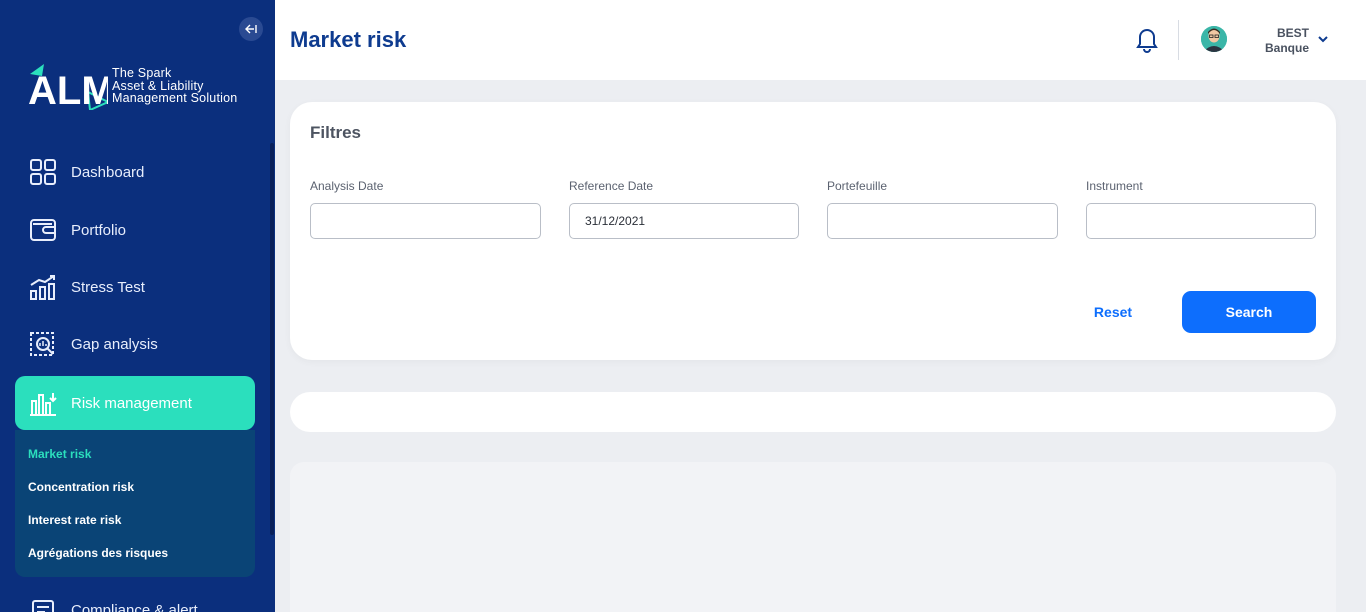  I want to click on alm-logo-mark: ALM, so click(71, 87).